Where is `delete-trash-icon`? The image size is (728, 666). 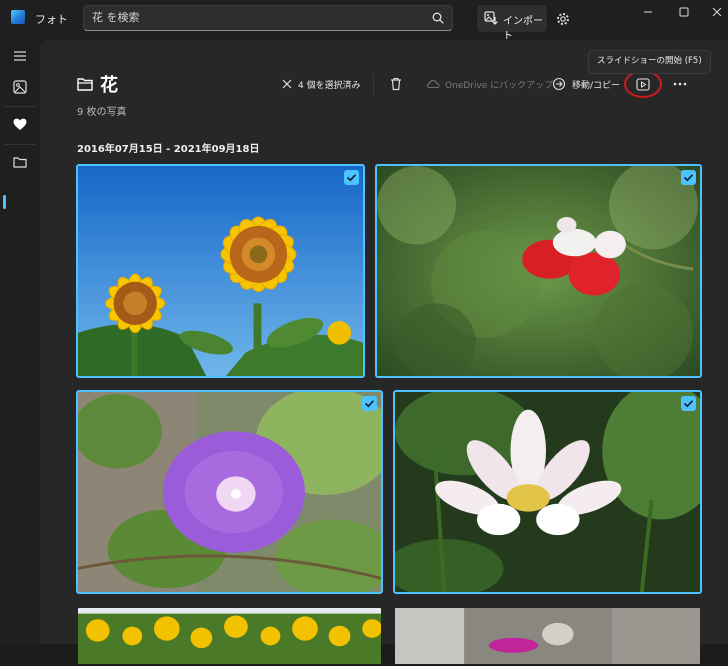
delete-trash-icon is located at coordinates (396, 84).